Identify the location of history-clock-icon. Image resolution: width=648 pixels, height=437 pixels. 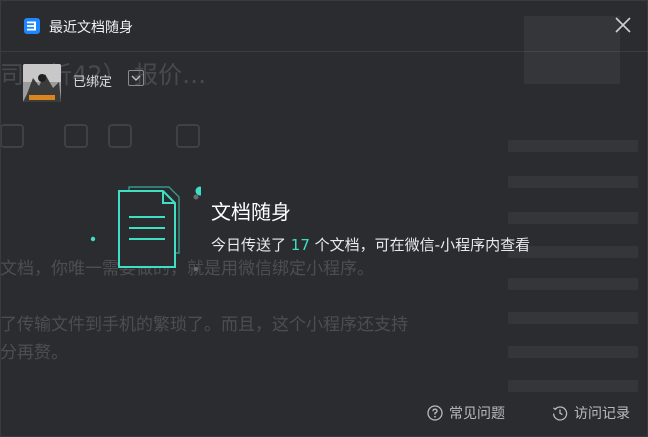
(560, 413).